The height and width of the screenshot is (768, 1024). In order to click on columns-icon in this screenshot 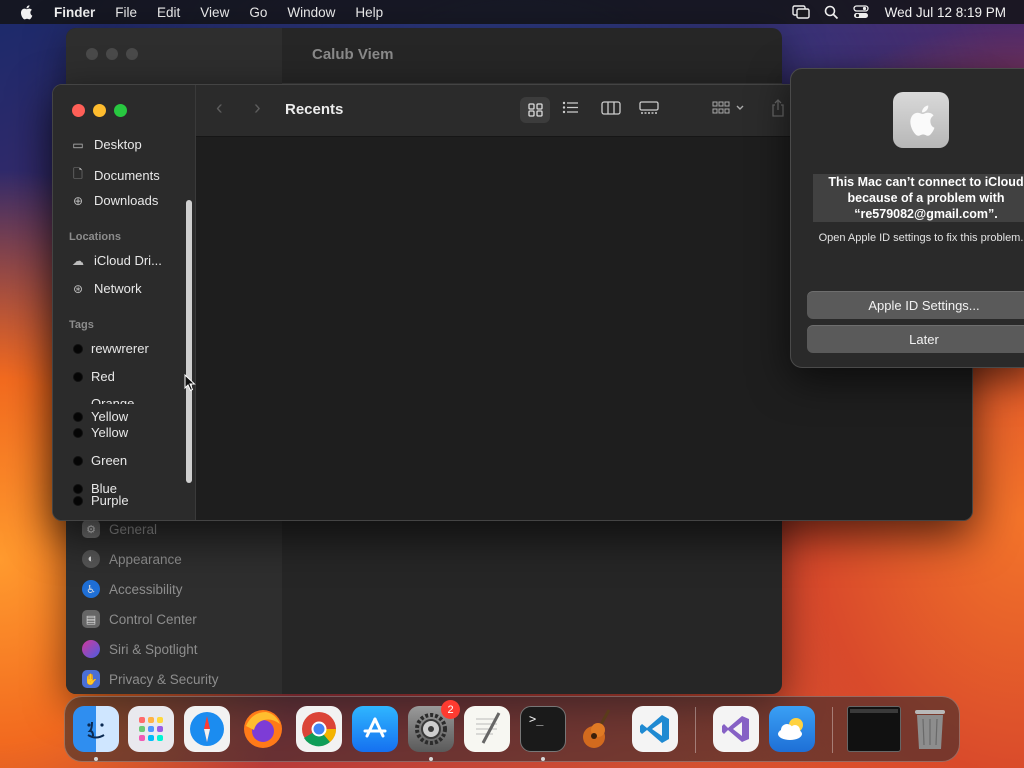, I will do `click(611, 108)`.